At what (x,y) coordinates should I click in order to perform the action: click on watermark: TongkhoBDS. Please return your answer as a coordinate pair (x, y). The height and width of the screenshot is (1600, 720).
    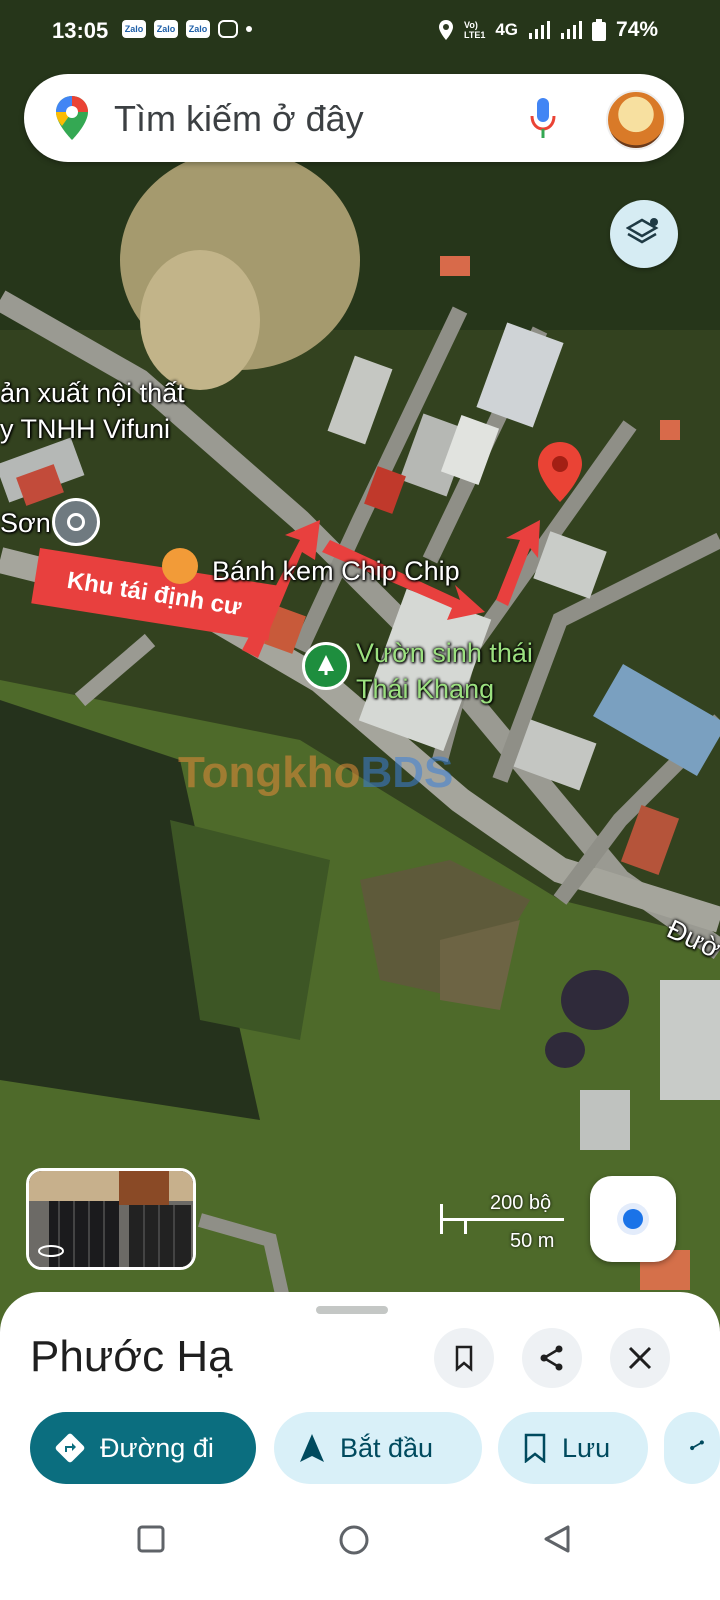
    Looking at the image, I should click on (315, 773).